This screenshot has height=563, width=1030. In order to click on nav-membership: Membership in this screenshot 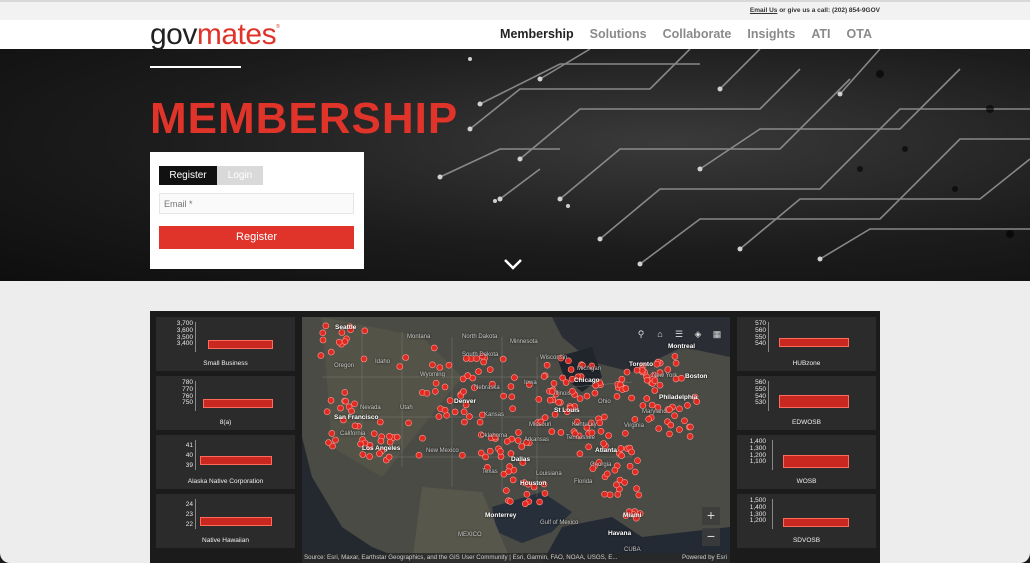, I will do `click(537, 34)`.